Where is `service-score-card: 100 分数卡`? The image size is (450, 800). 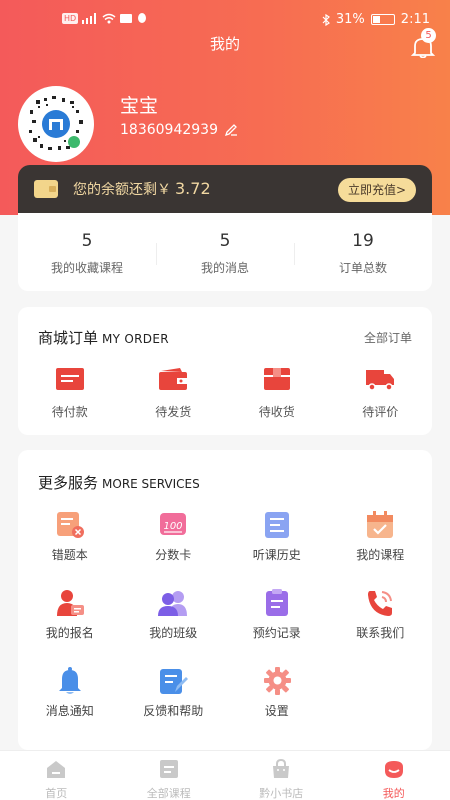
service-score-card: 100 分数卡 is located at coordinates (174, 538).